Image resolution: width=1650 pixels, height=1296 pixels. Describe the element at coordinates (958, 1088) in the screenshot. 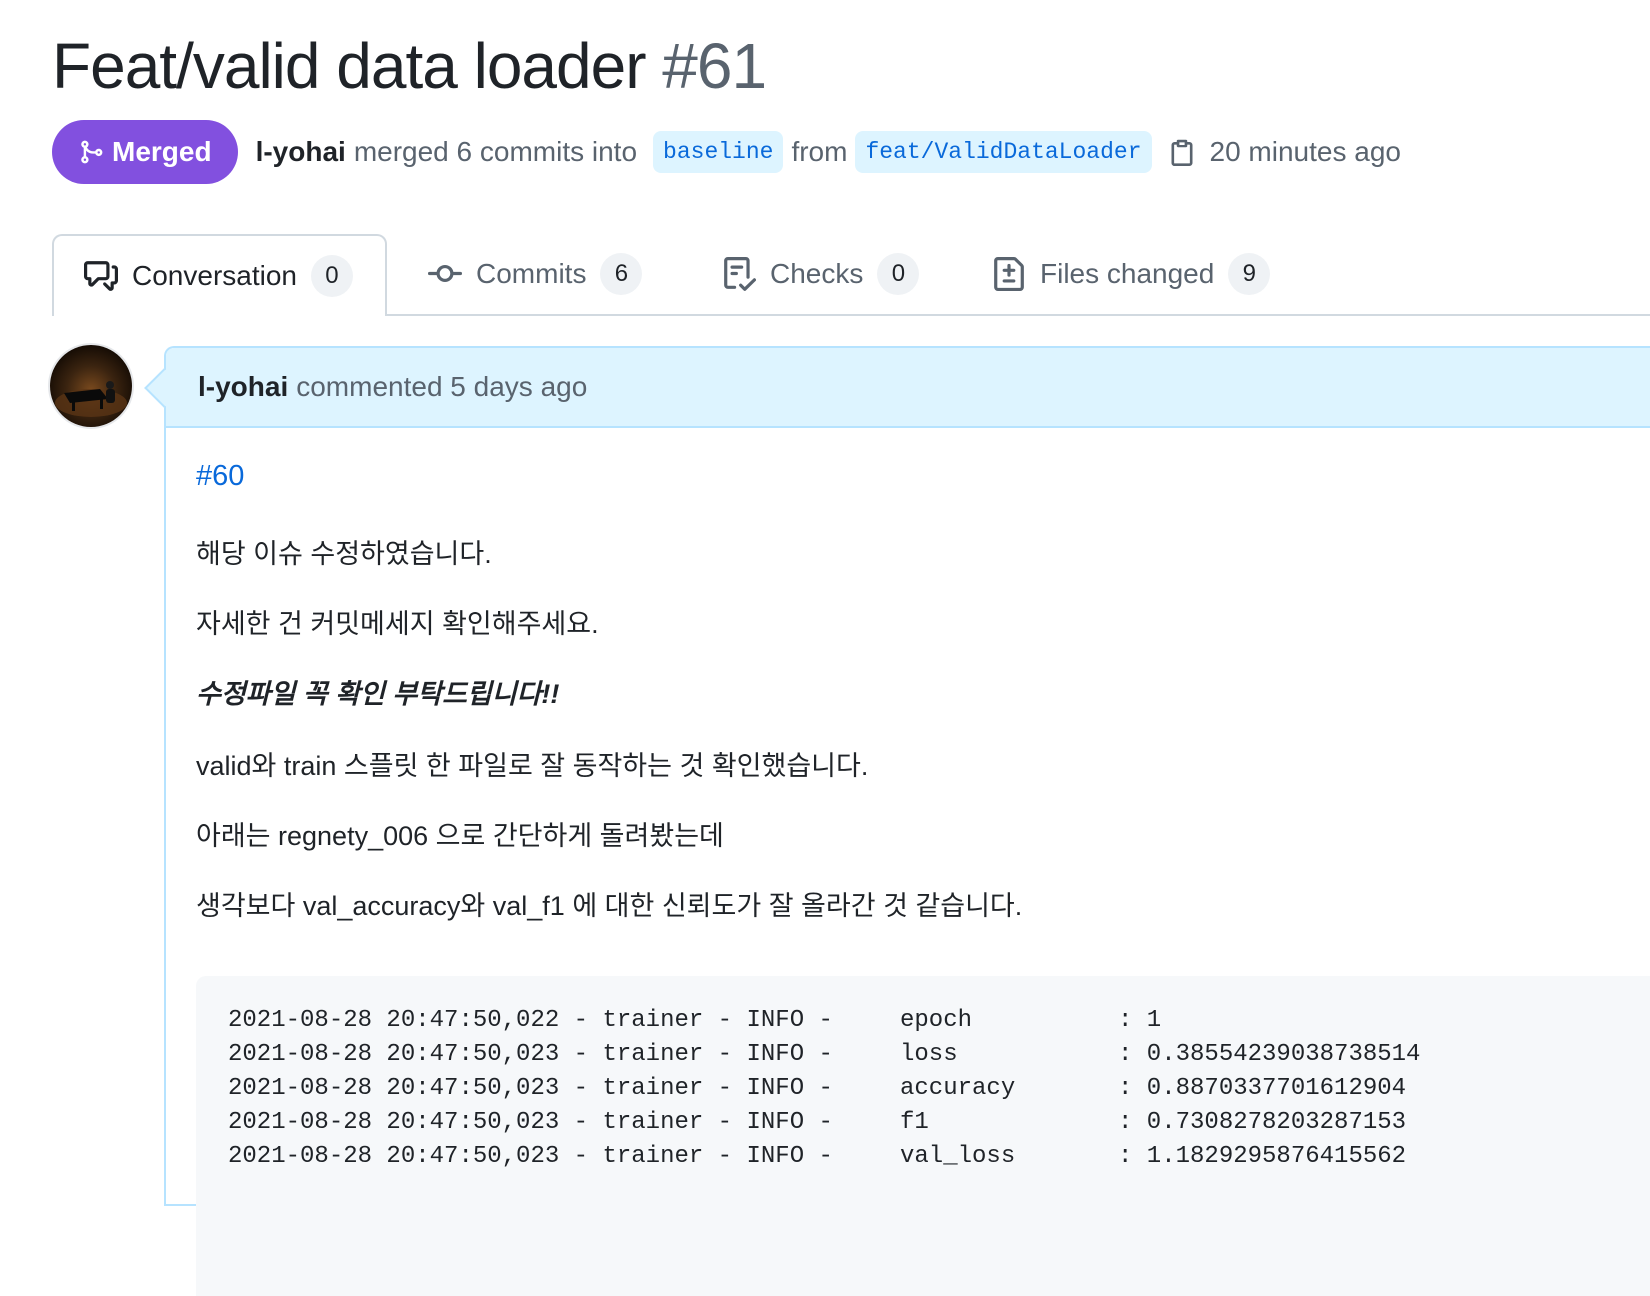

I see `code-key: accuracy` at that location.